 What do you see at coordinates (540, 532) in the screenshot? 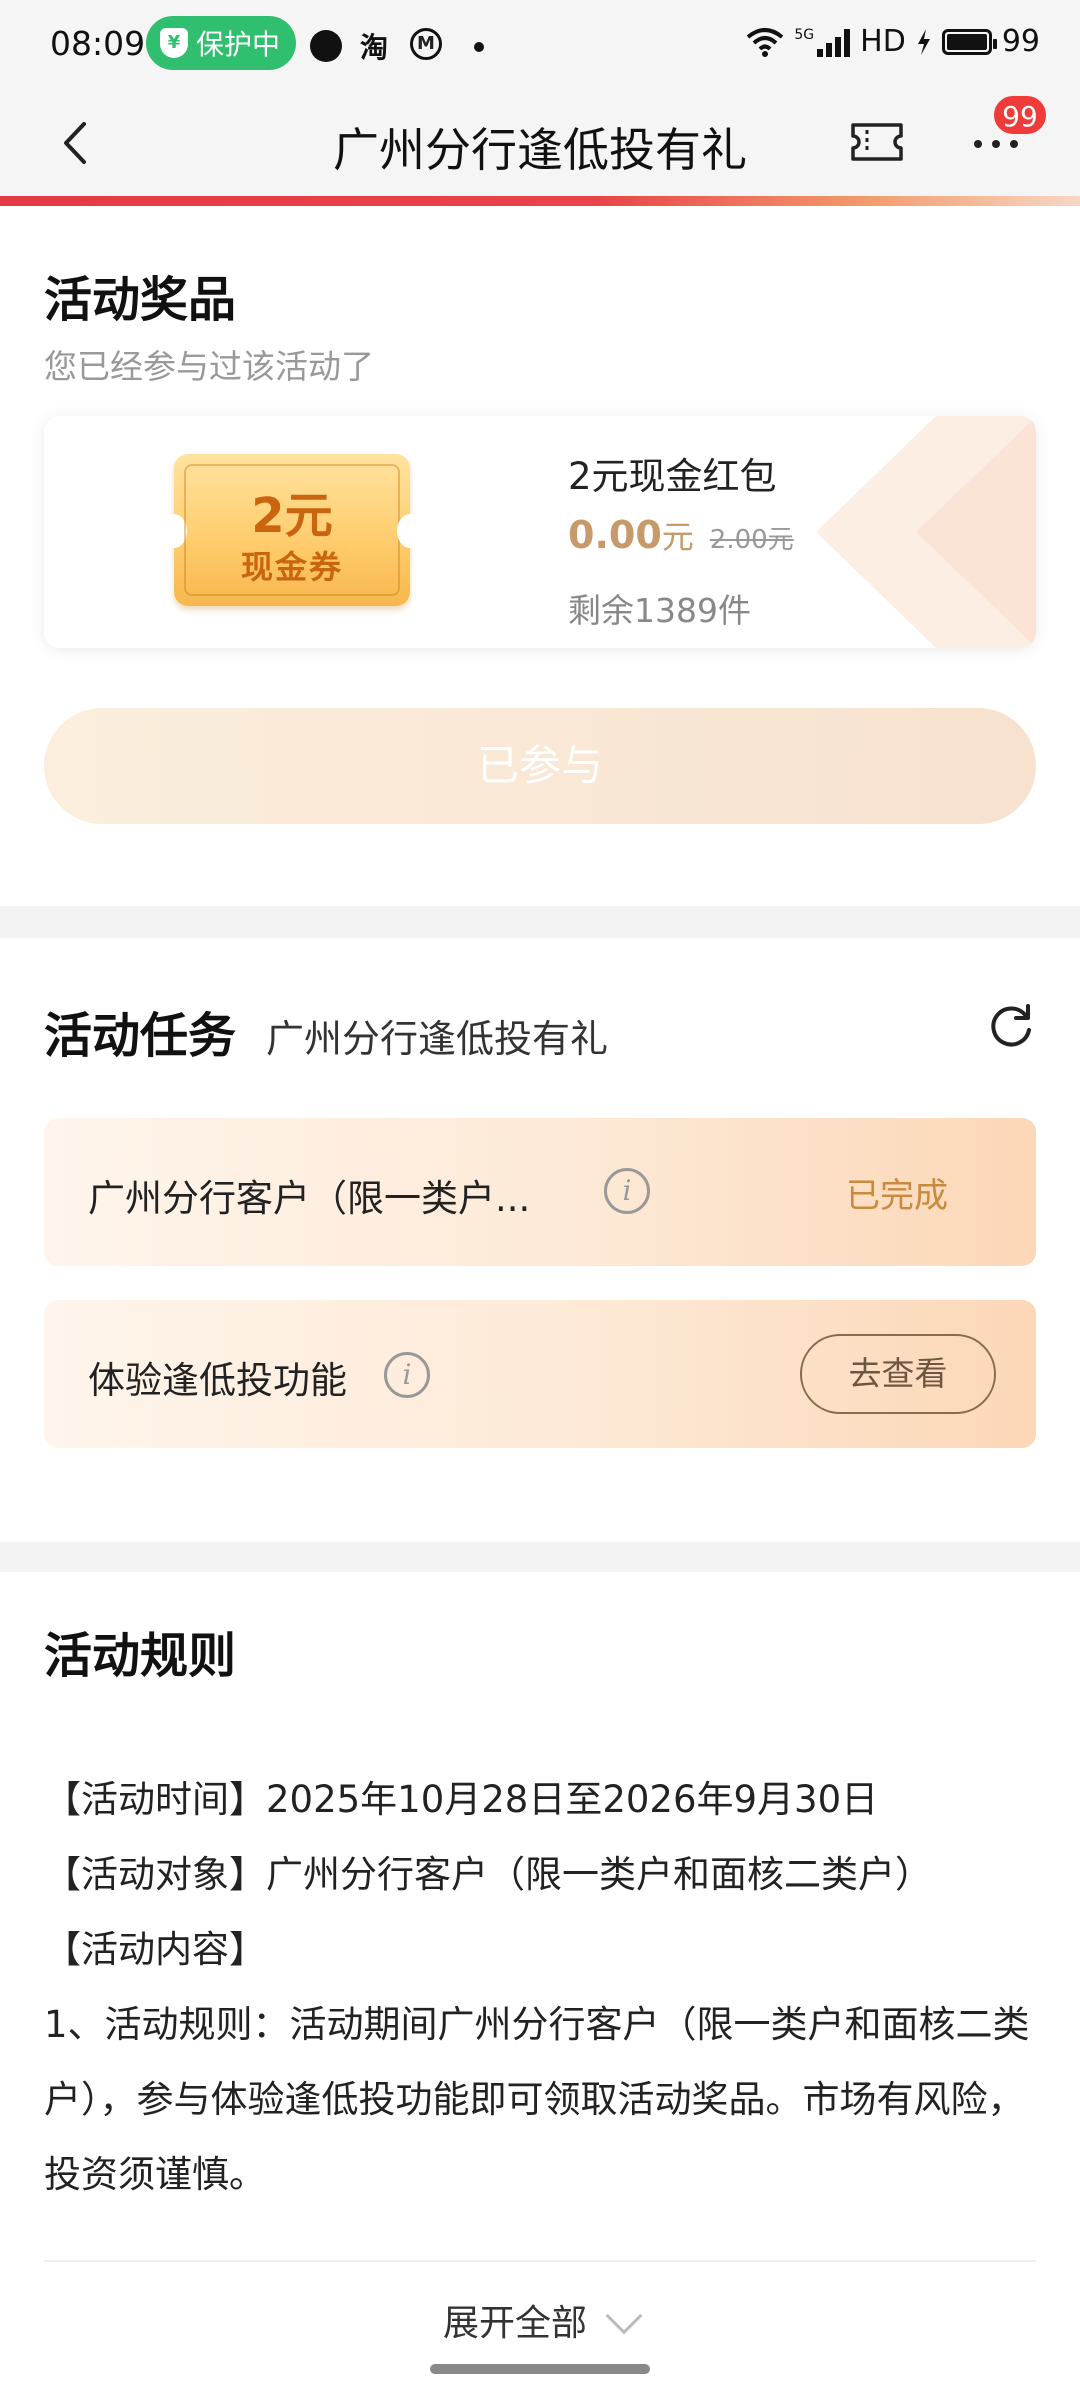
I see `prize-card: 2元 现金券 2元现金红包 0.00 元 2.00元 剩余1389件` at bounding box center [540, 532].